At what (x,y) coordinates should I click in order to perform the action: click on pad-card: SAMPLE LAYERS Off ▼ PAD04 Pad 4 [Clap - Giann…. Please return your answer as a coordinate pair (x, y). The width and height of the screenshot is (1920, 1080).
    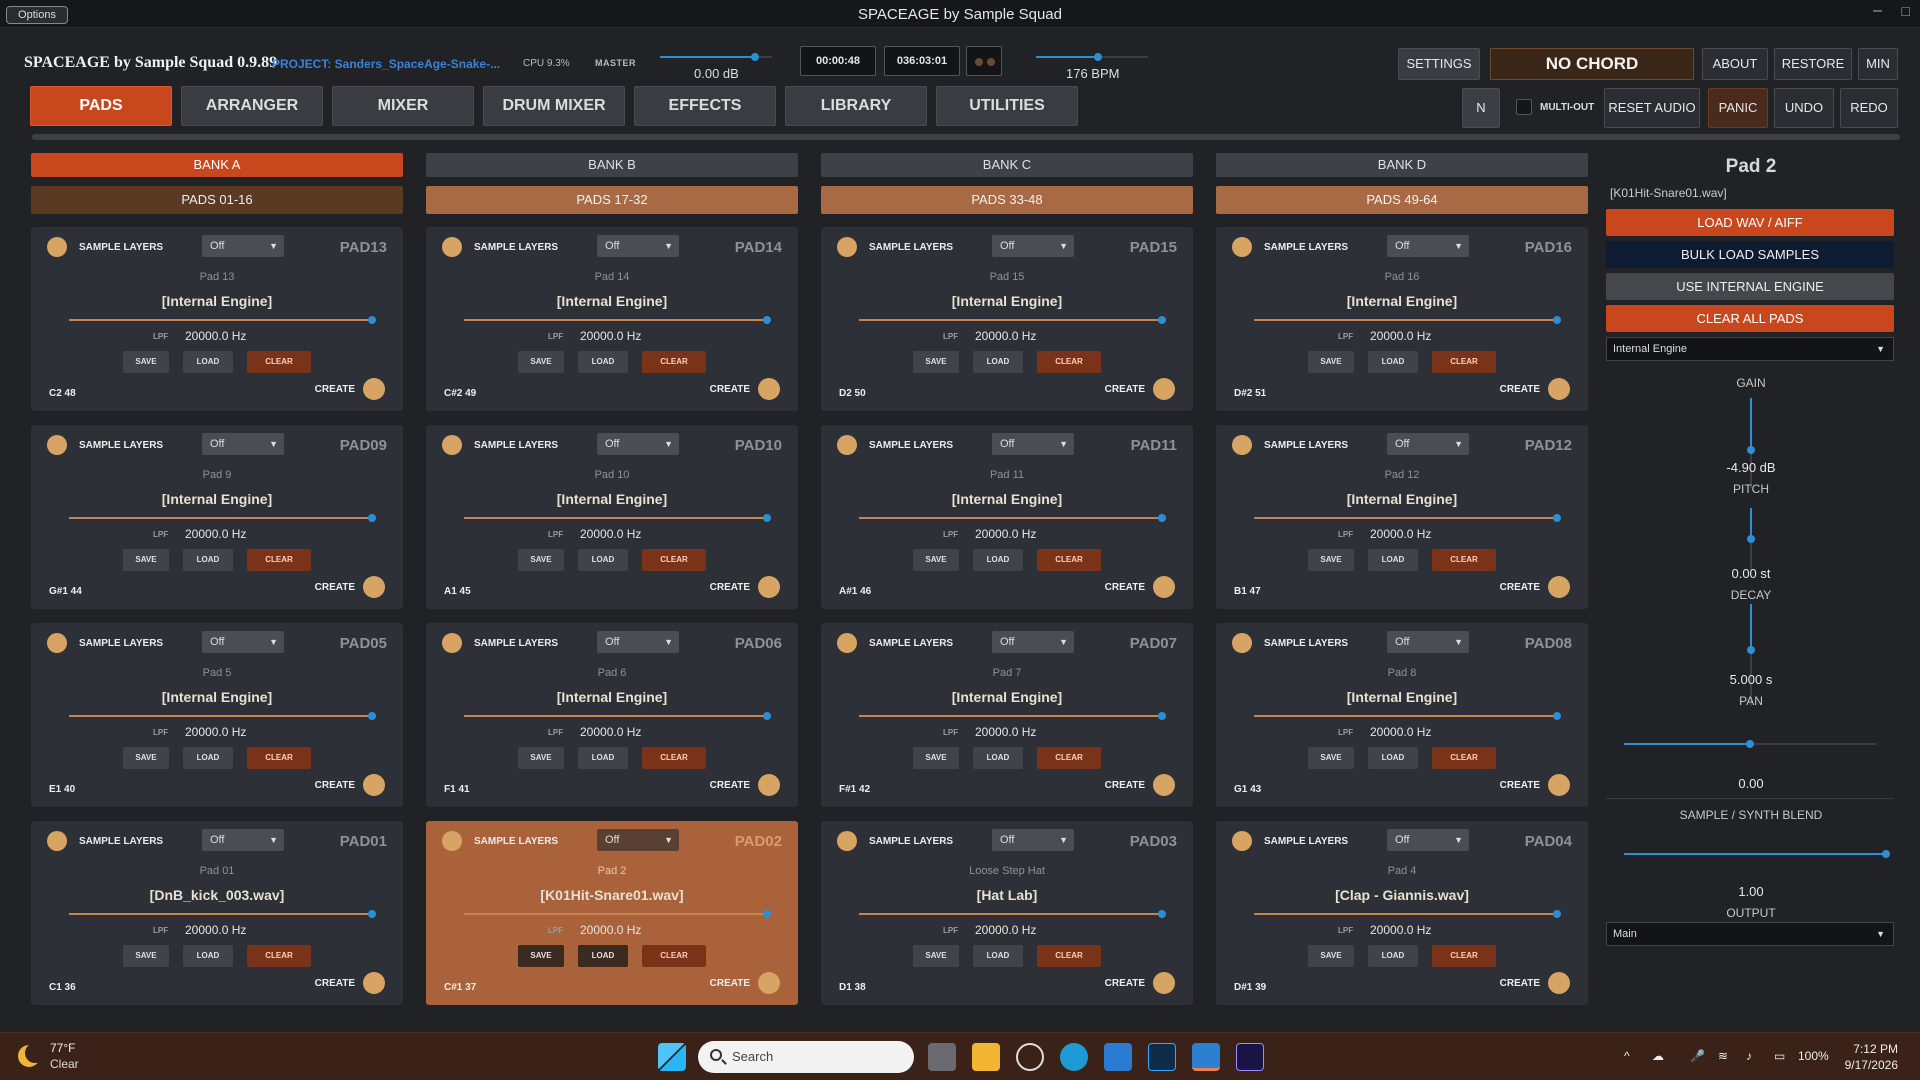
    Looking at the image, I should click on (1402, 913).